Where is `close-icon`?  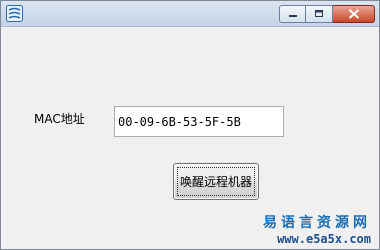 close-icon is located at coordinates (353, 14).